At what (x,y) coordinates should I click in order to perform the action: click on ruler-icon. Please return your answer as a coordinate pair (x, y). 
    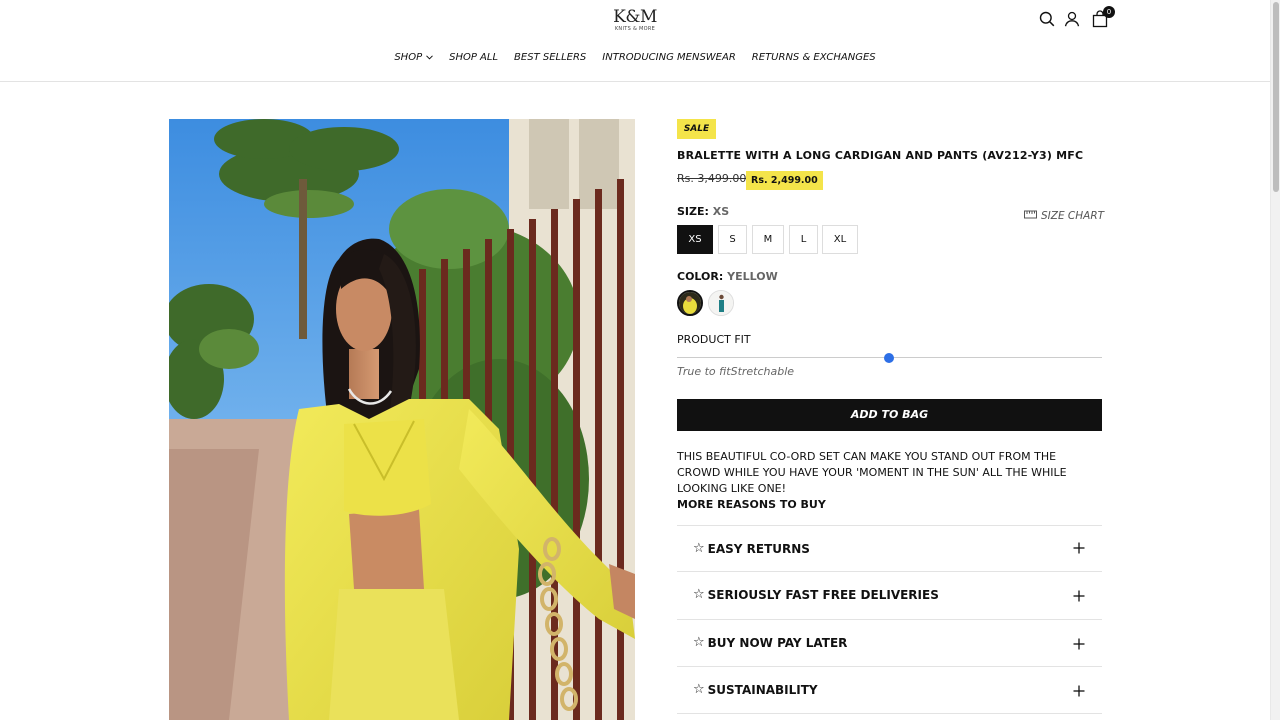
    Looking at the image, I should click on (1030, 216).